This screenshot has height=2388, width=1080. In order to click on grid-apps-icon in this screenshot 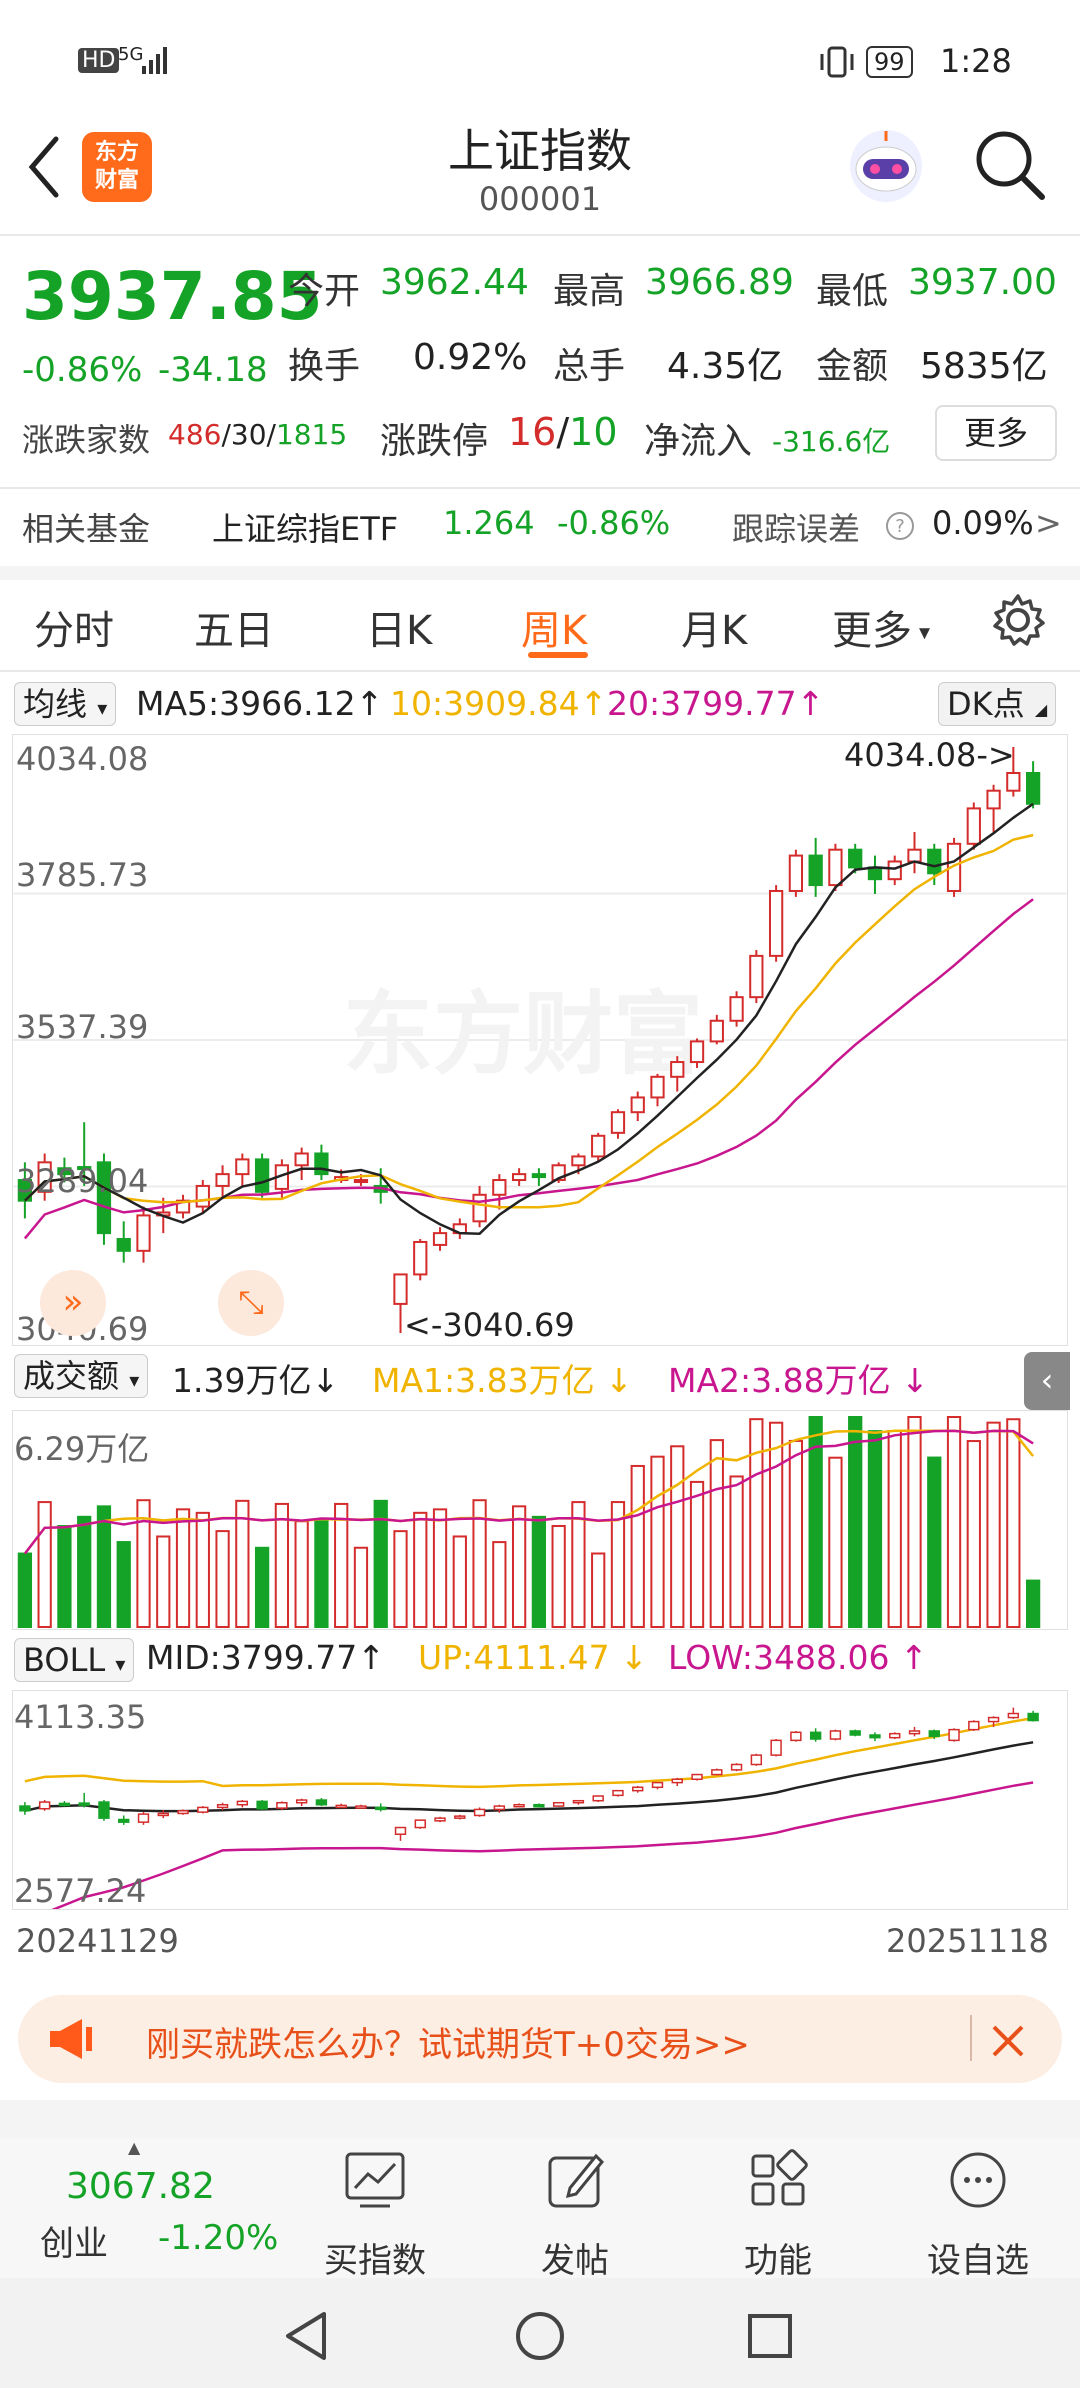, I will do `click(779, 2177)`.